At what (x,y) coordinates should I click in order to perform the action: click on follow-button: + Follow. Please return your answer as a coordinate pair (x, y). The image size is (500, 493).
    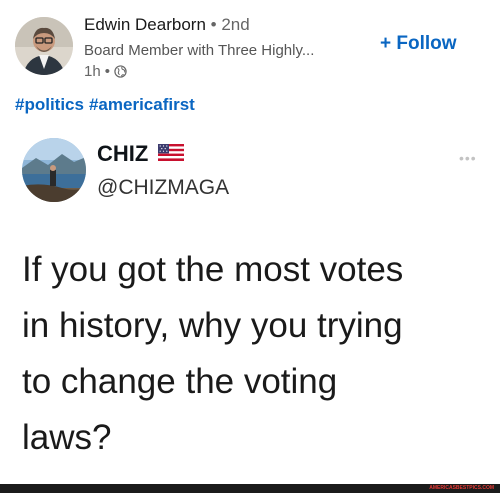
    Looking at the image, I should click on (418, 44).